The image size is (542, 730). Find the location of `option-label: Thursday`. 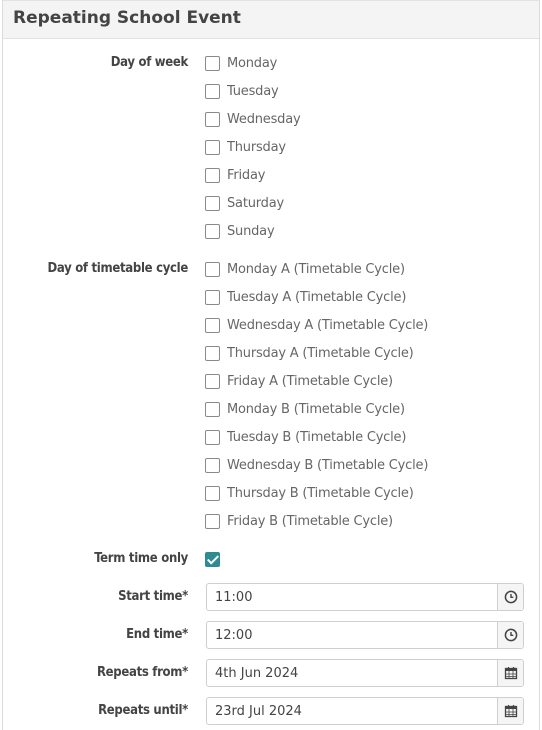

option-label: Thursday is located at coordinates (256, 147).